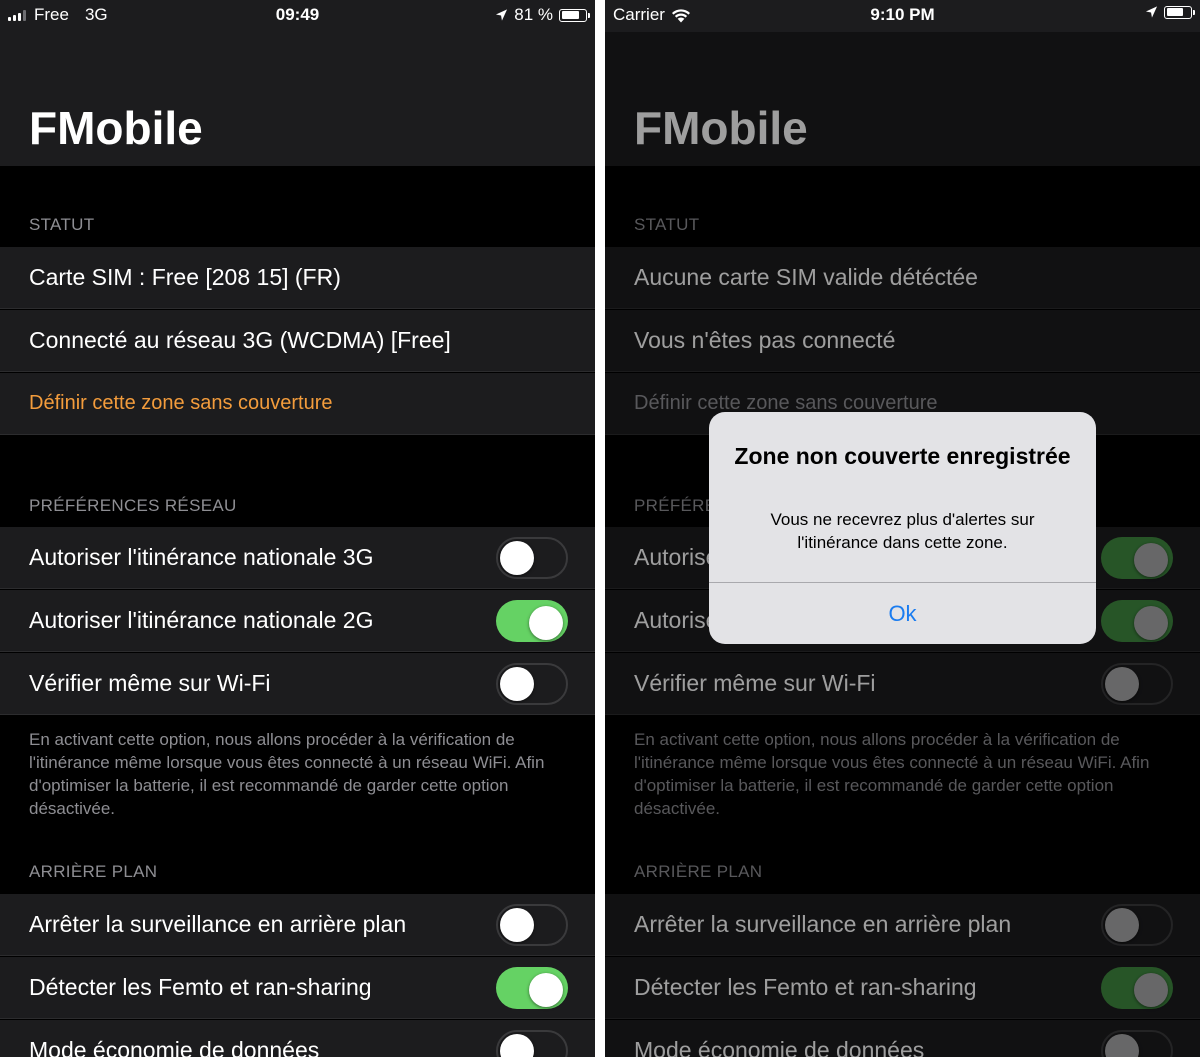 This screenshot has height=1057, width=1200. I want to click on navigation-bar: FMobile, so click(297, 99).